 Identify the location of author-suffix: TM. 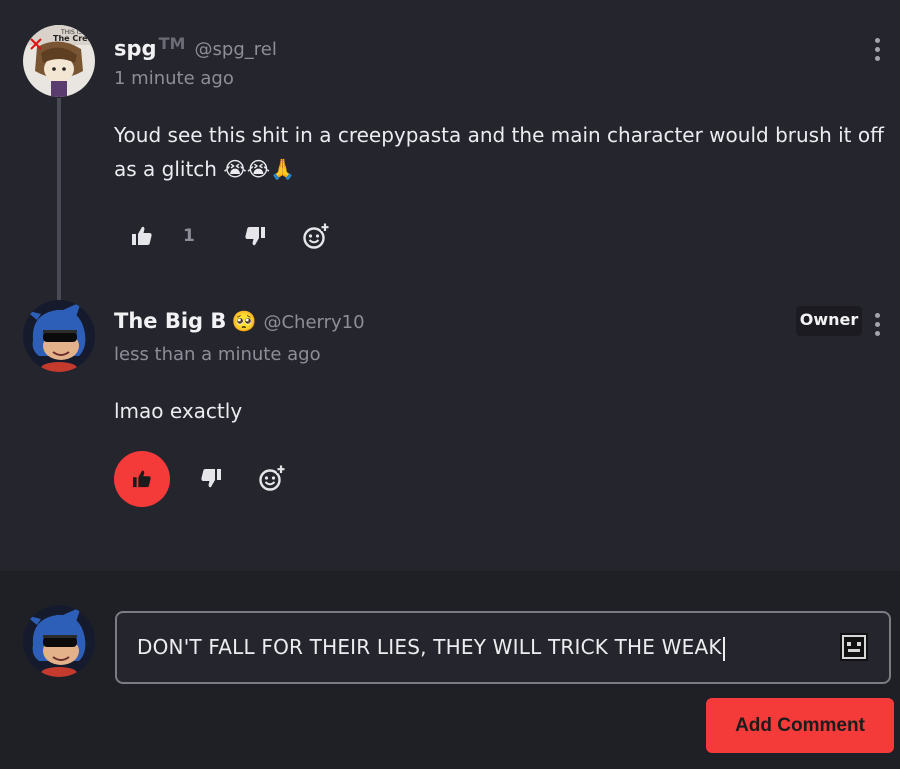
(172, 43).